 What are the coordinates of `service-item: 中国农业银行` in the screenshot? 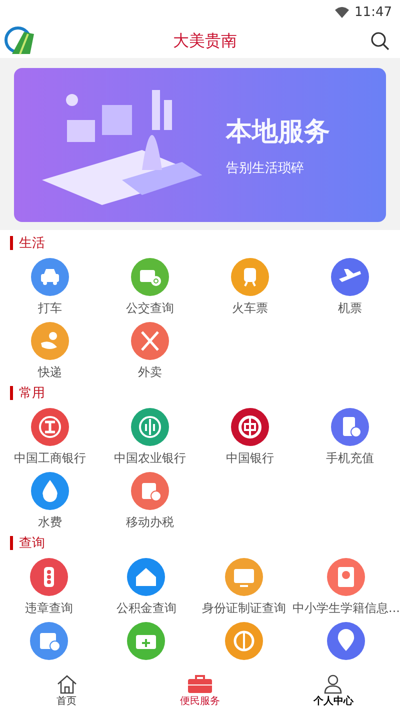 It's located at (150, 435).